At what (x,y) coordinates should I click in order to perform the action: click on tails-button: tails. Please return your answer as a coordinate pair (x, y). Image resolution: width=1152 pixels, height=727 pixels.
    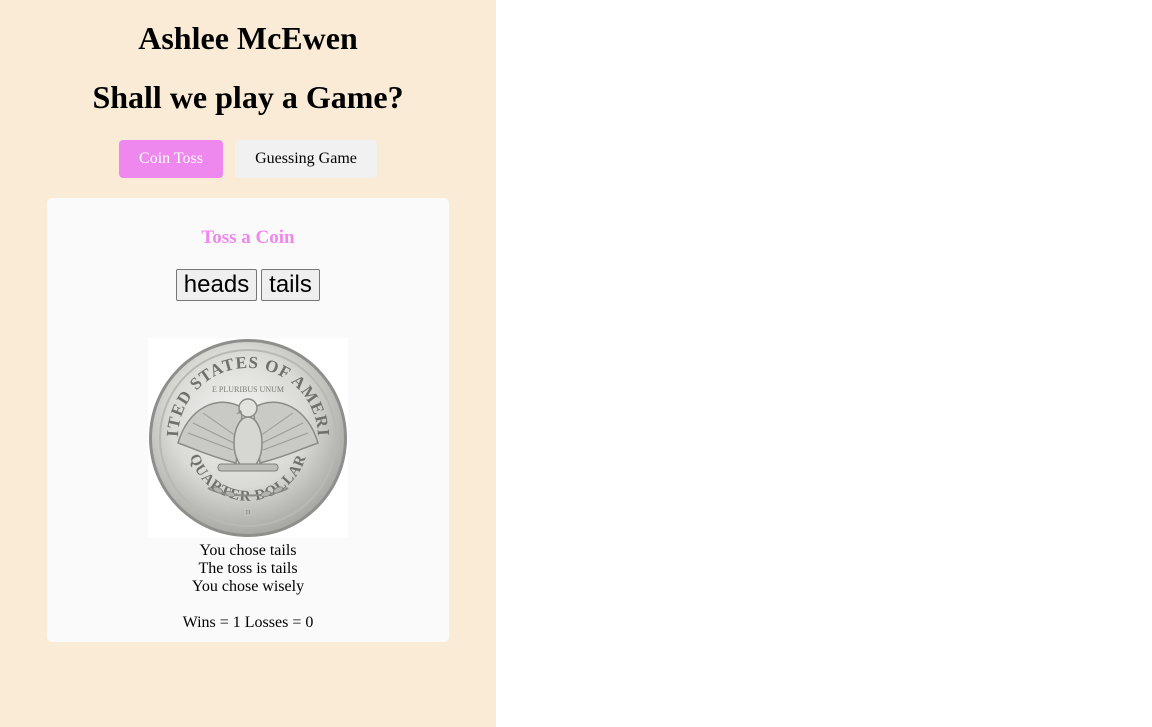
    Looking at the image, I should click on (290, 285).